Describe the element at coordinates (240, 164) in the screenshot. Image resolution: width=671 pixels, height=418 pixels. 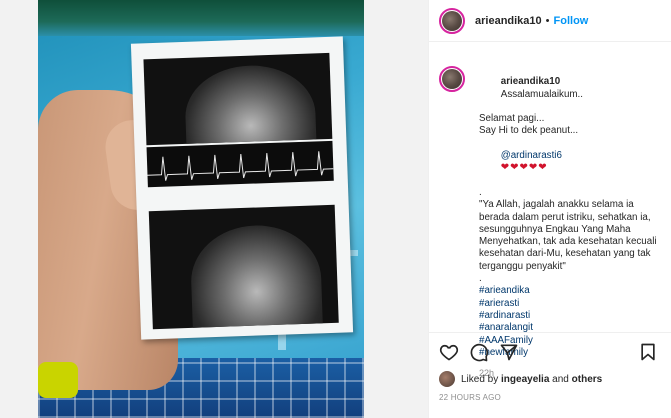
I see `heartbeat-waveform` at that location.